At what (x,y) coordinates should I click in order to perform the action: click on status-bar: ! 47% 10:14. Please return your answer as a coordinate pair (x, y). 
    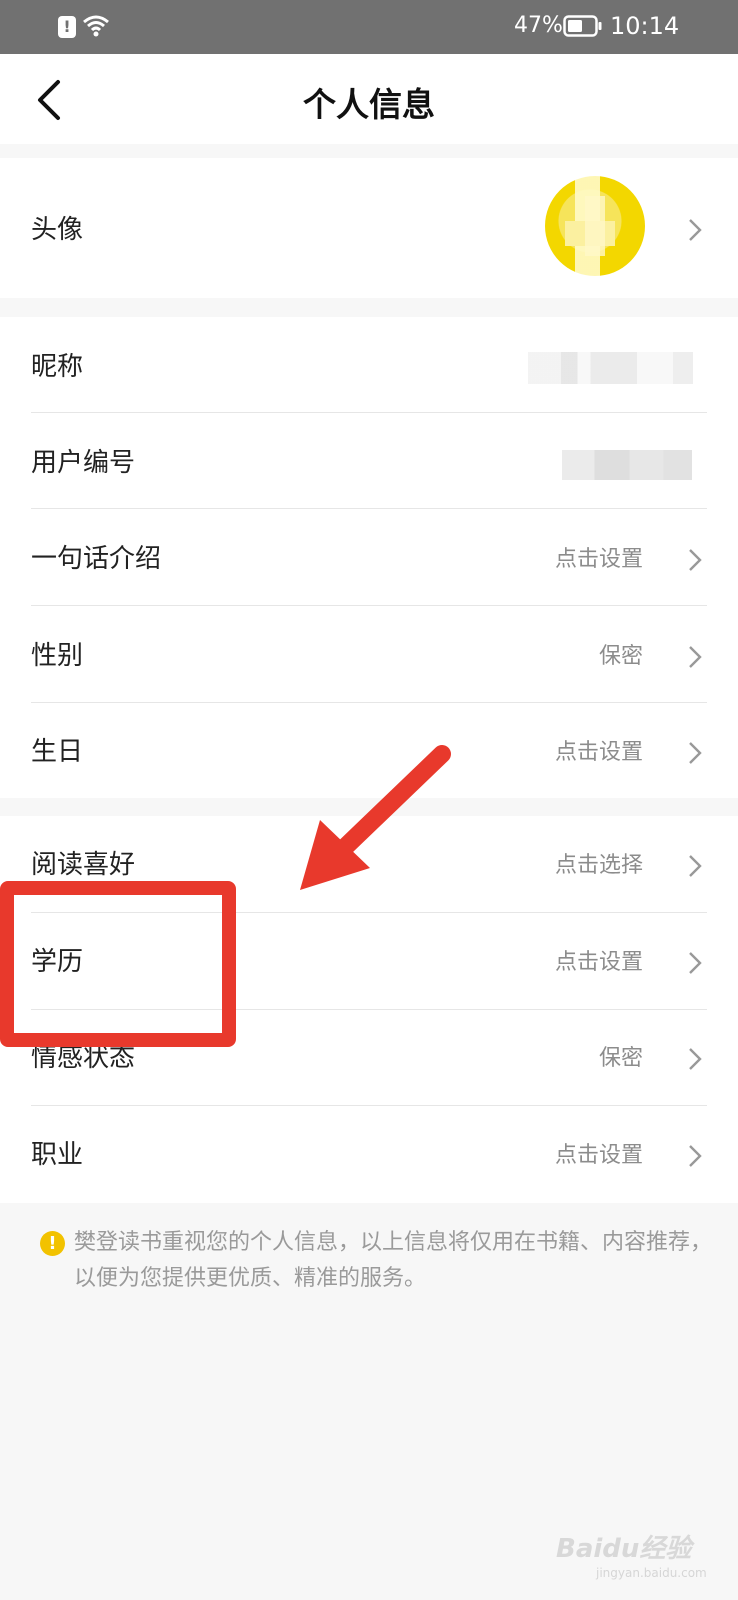
    Looking at the image, I should click on (369, 27).